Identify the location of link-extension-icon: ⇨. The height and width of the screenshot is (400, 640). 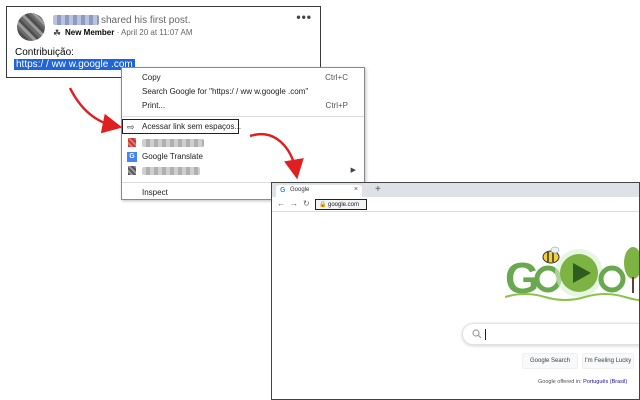
(131, 127).